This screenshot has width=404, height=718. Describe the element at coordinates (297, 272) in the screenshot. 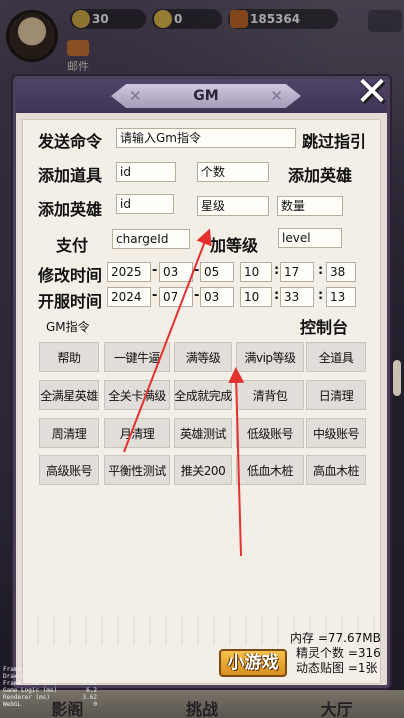

I see `modify-minute-input: 17` at that location.